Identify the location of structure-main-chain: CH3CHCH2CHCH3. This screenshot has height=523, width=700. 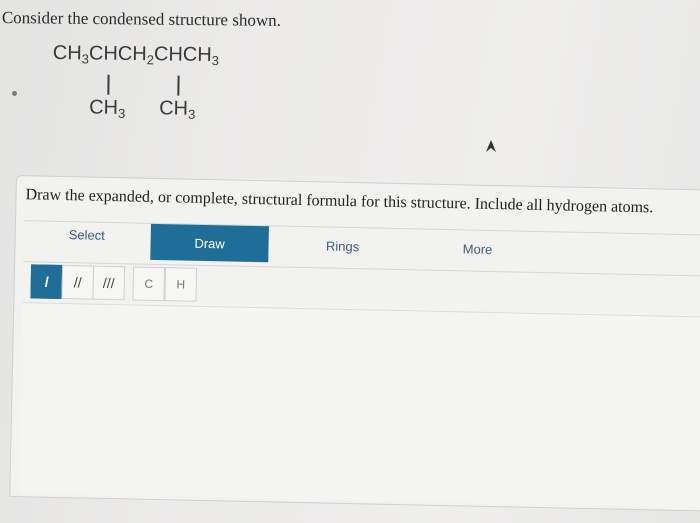
(136, 55).